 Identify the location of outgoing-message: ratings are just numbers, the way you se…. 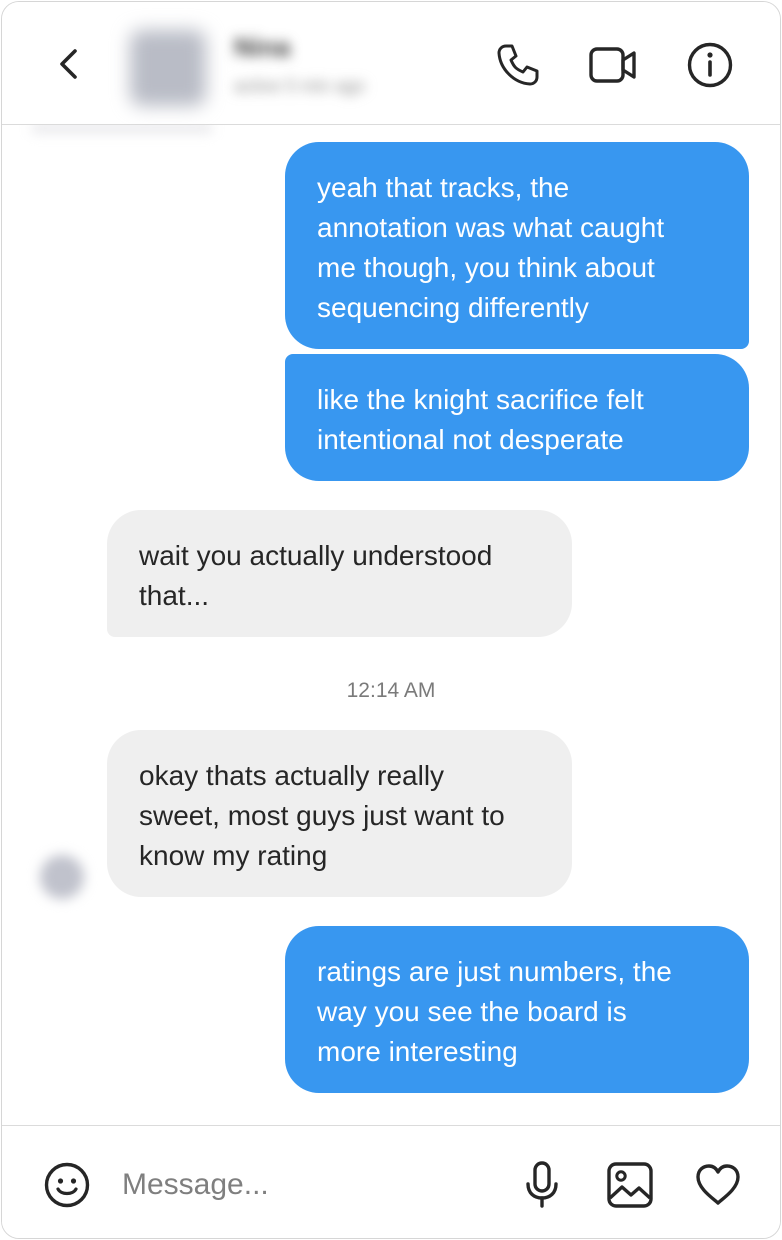
(517, 1009).